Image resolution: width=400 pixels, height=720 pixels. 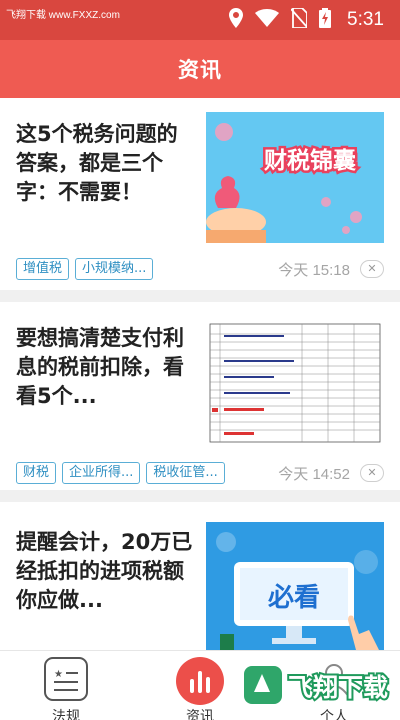 I want to click on no-sim-icon, so click(x=299, y=19).